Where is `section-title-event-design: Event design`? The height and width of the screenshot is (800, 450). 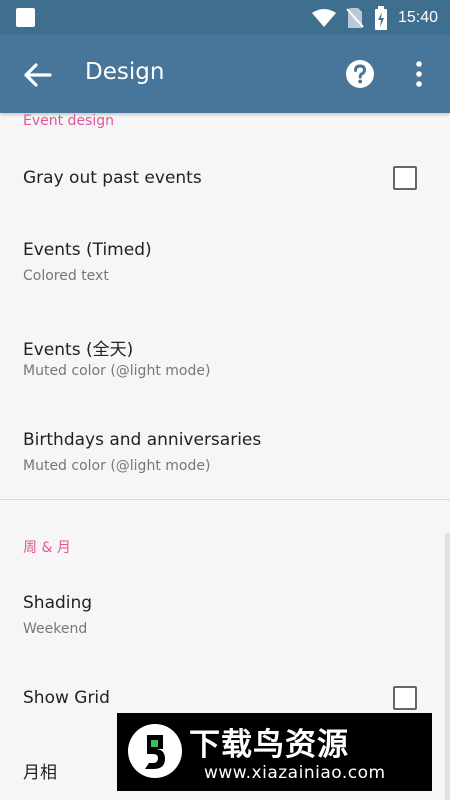 section-title-event-design: Event design is located at coordinates (68, 121).